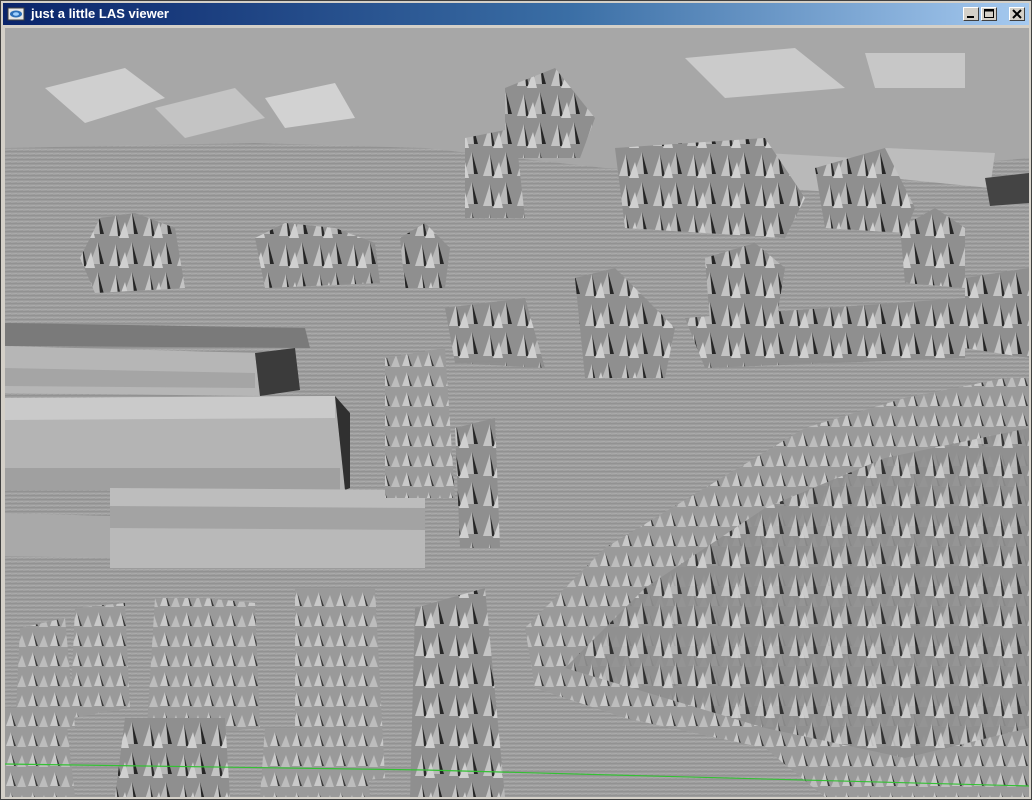 The height and width of the screenshot is (800, 1032). I want to click on app-icon, so click(16, 14).